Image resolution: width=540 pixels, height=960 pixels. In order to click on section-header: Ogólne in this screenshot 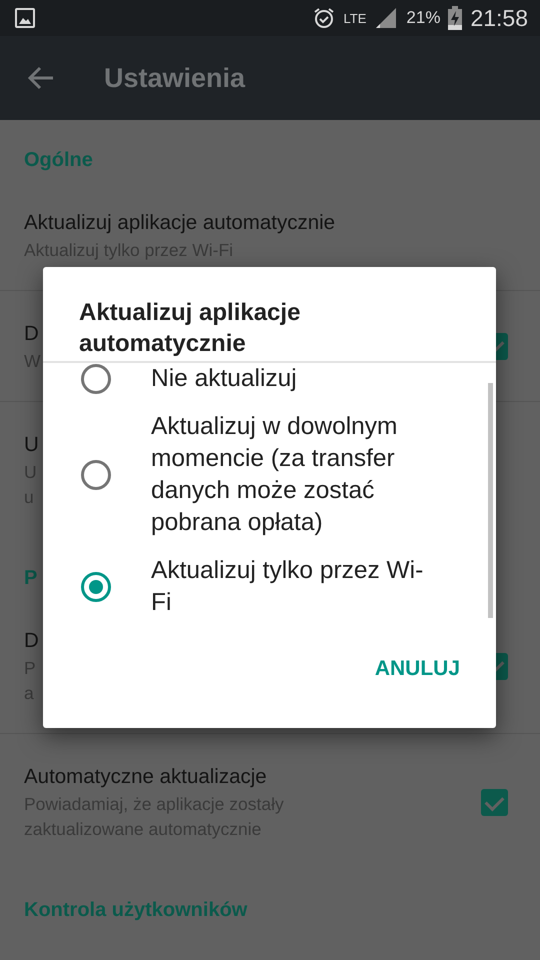, I will do `click(58, 160)`.